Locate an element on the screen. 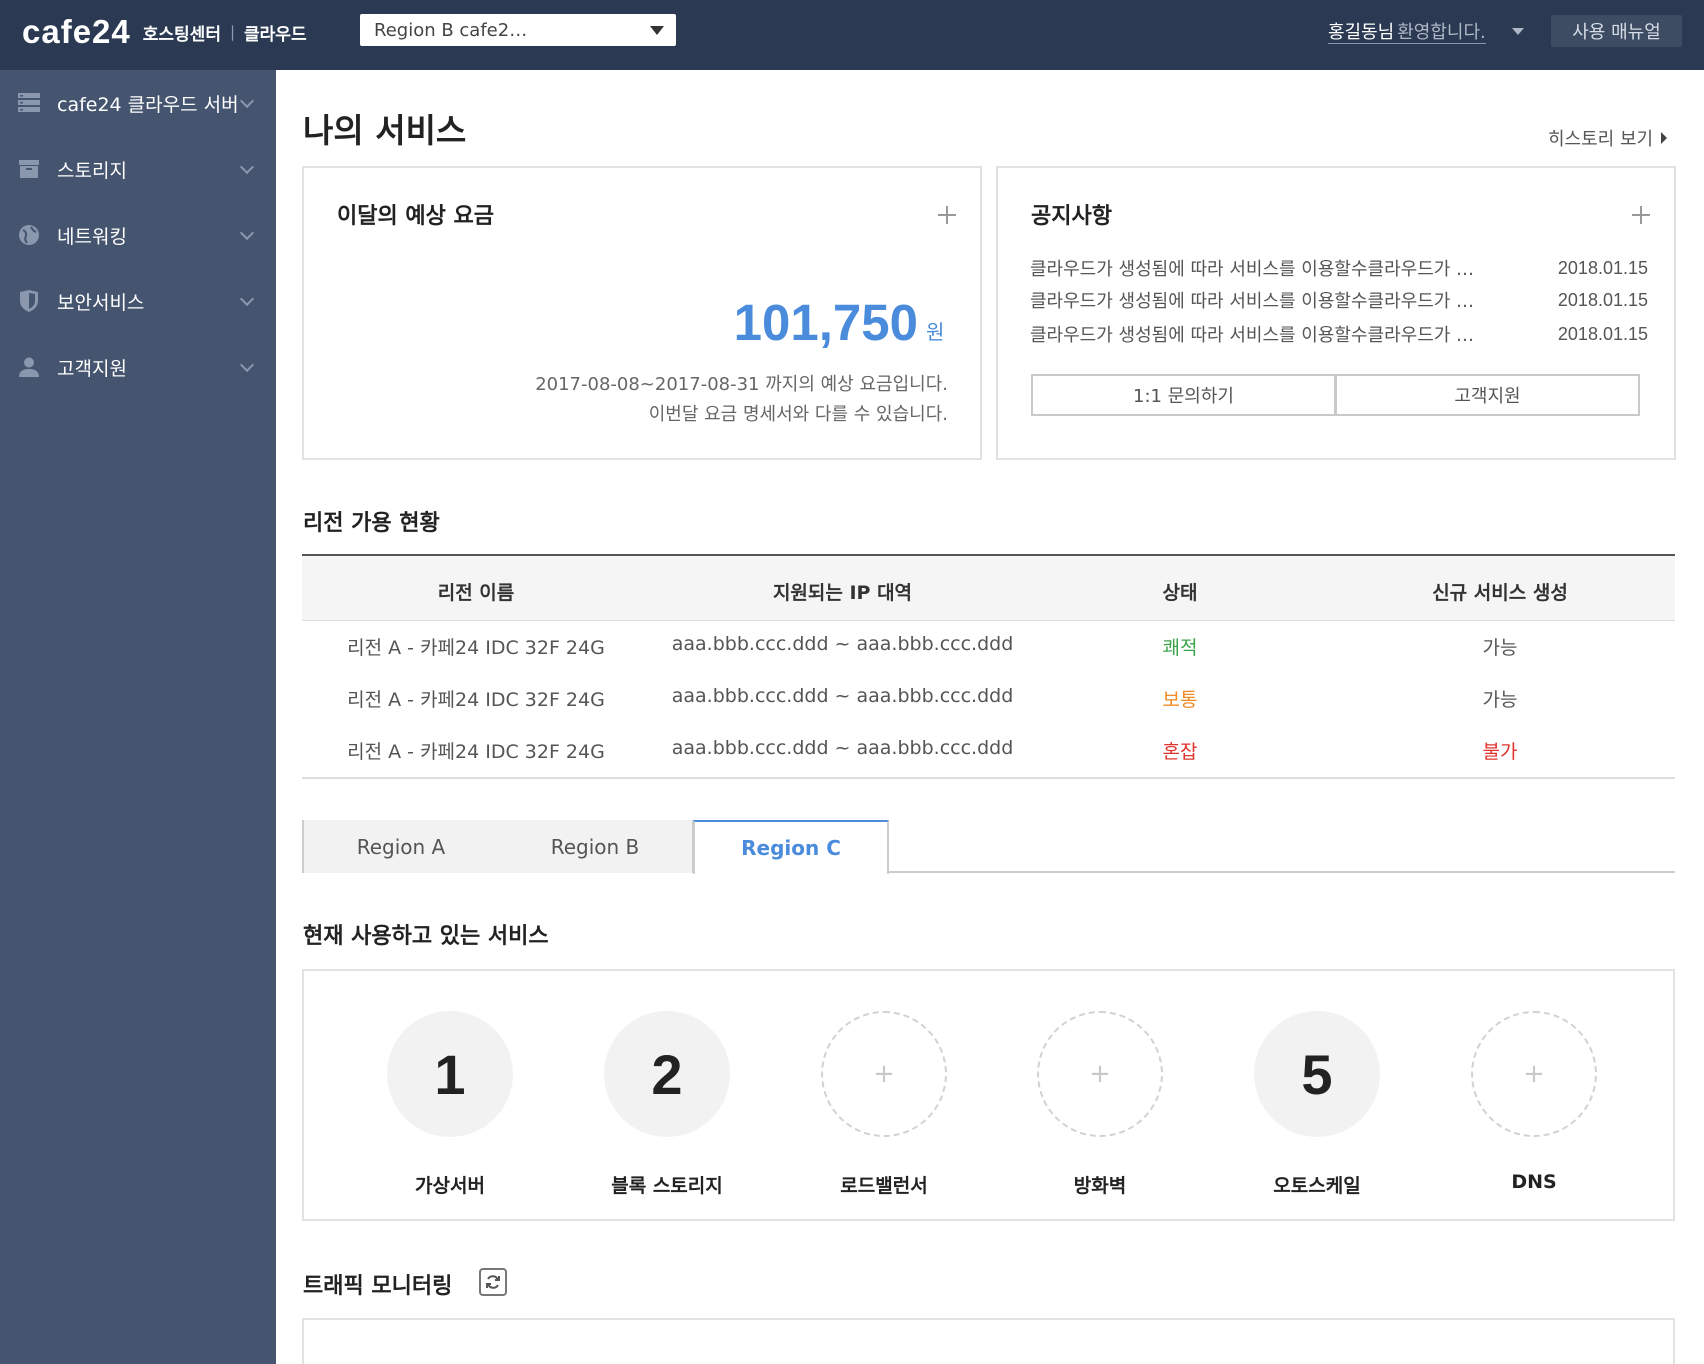 The width and height of the screenshot is (1704, 1364). user-icon is located at coordinates (29, 367).